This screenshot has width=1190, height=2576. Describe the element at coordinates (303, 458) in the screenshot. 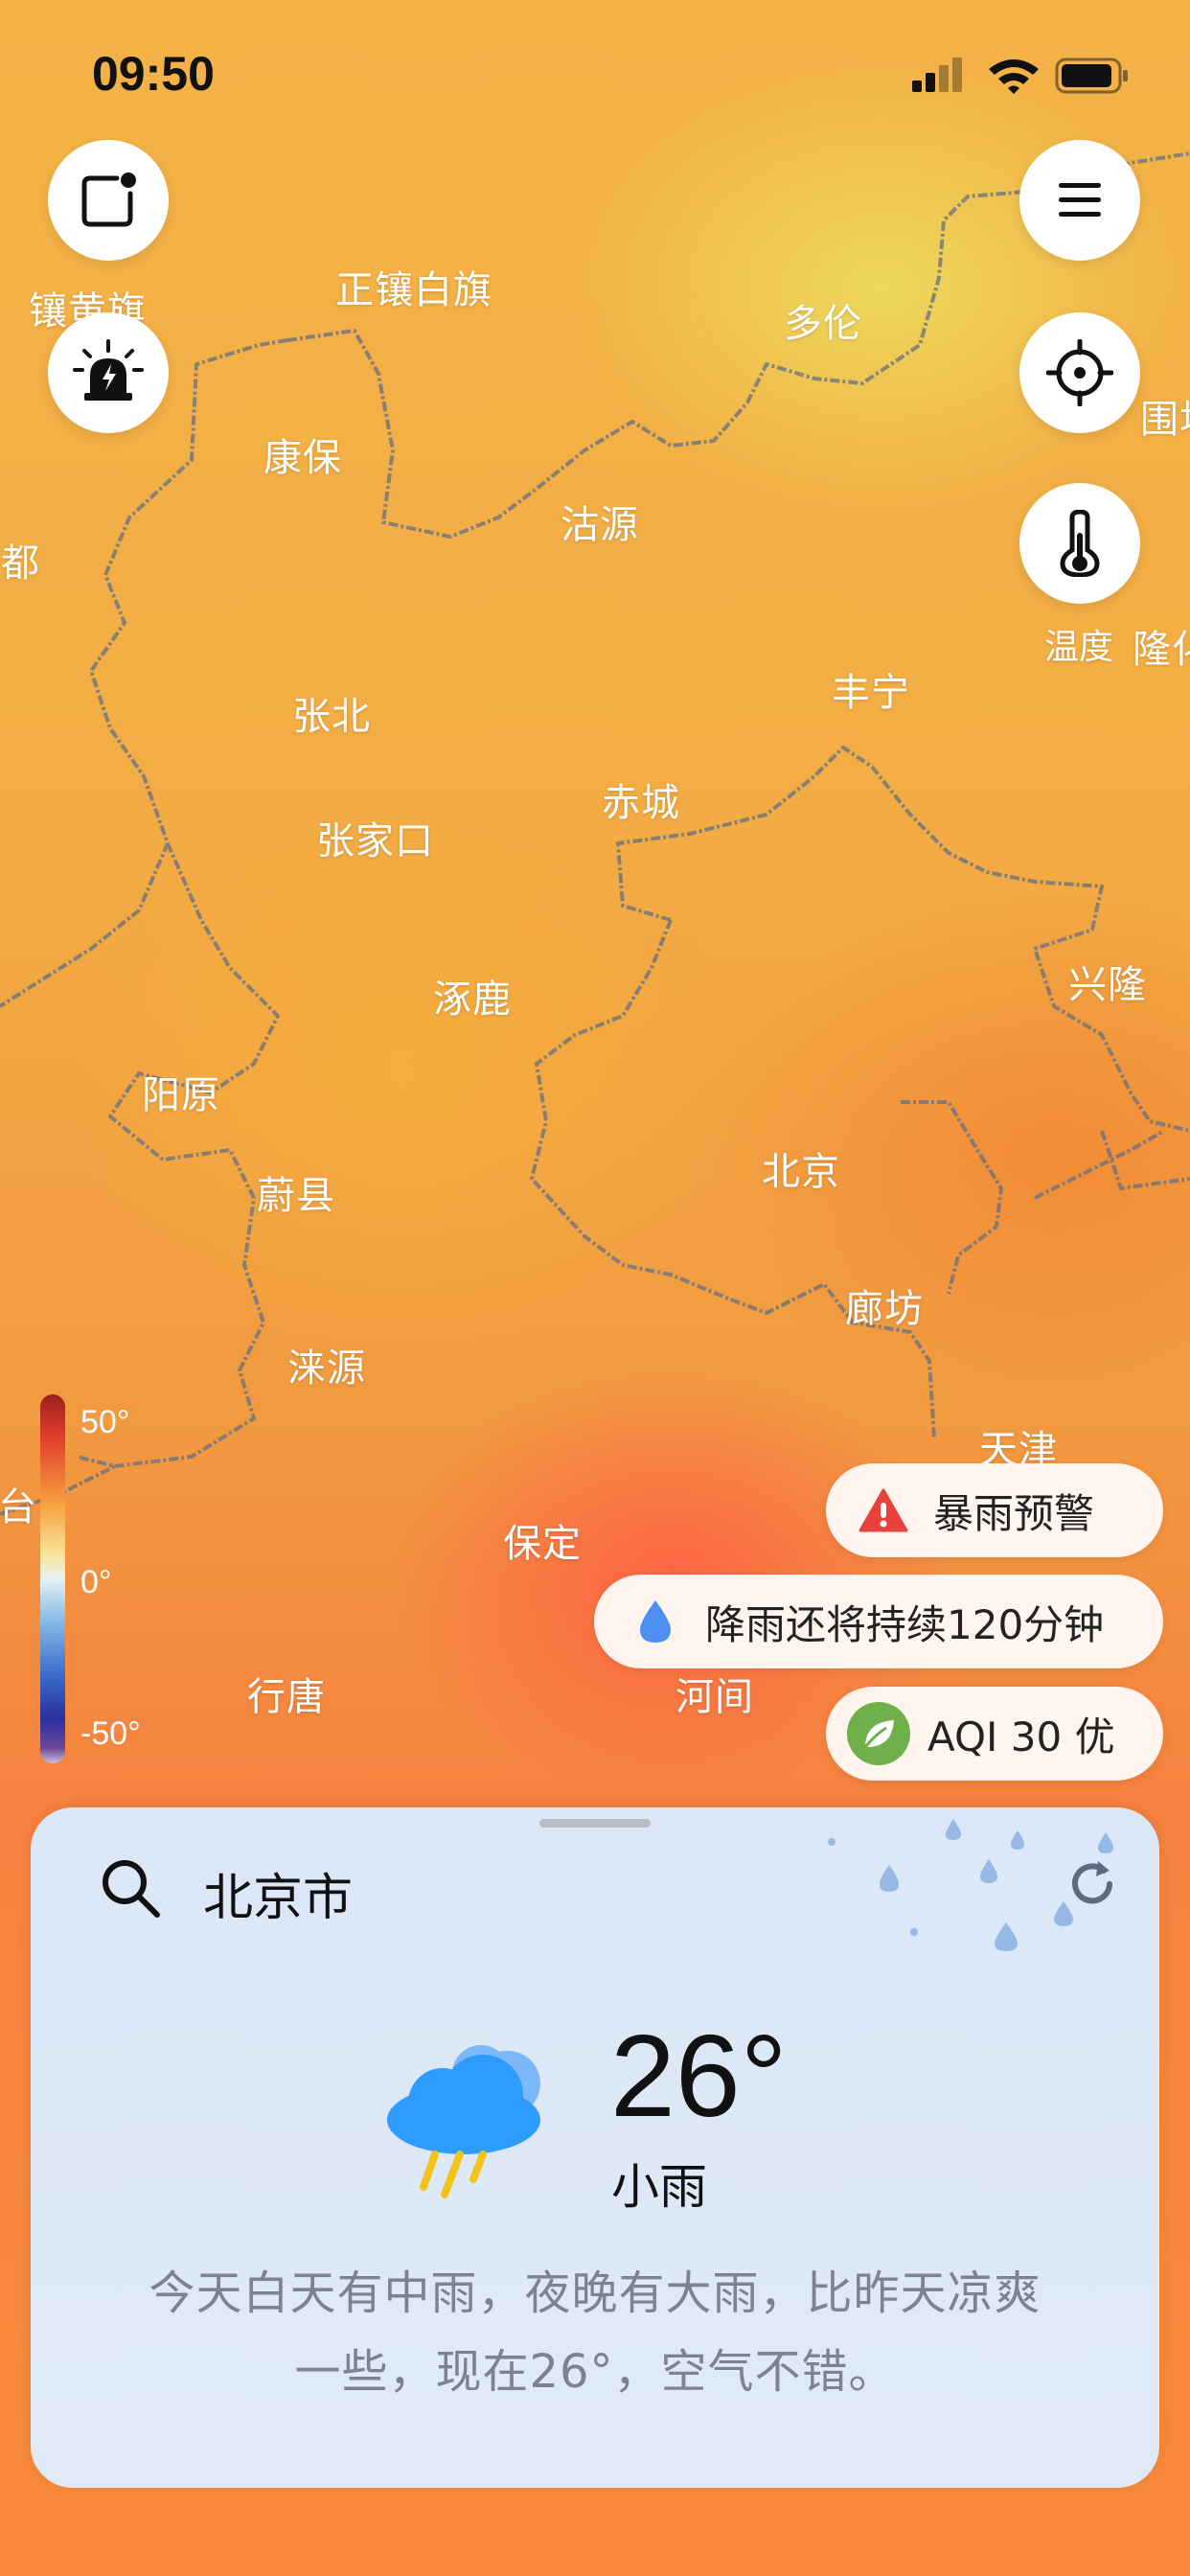

I see `place-label: 康保` at that location.